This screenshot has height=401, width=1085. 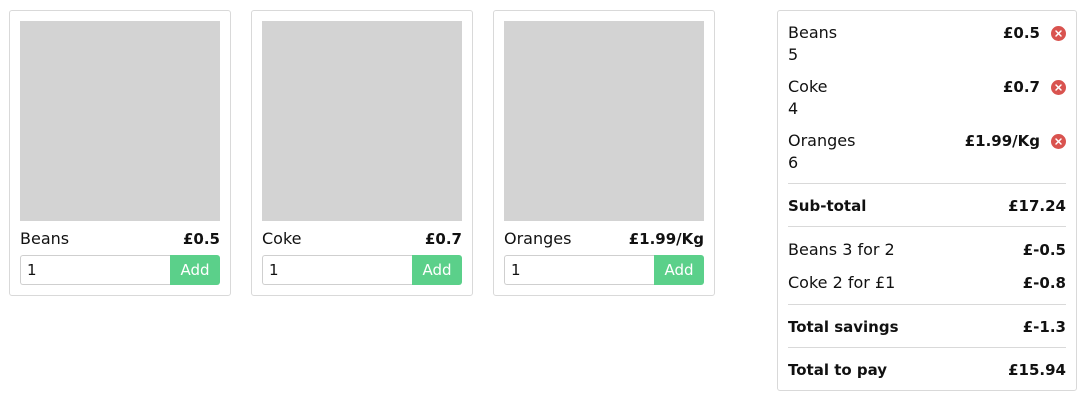 I want to click on saving-label: Beans 3 for 2, so click(x=841, y=249).